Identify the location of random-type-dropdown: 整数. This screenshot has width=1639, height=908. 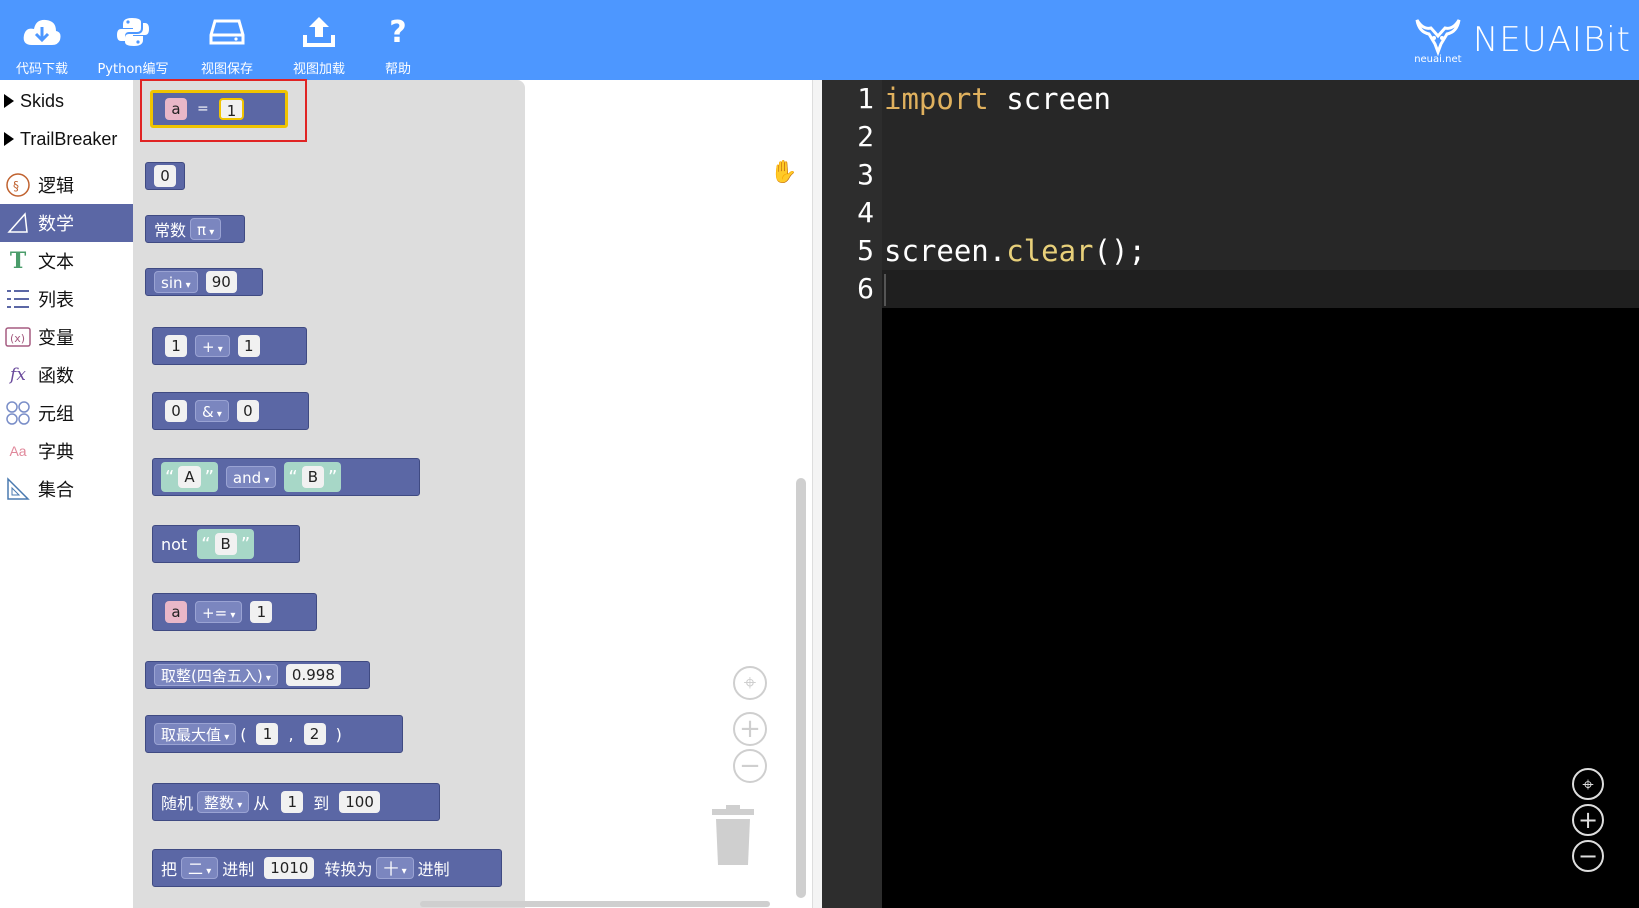
(223, 802).